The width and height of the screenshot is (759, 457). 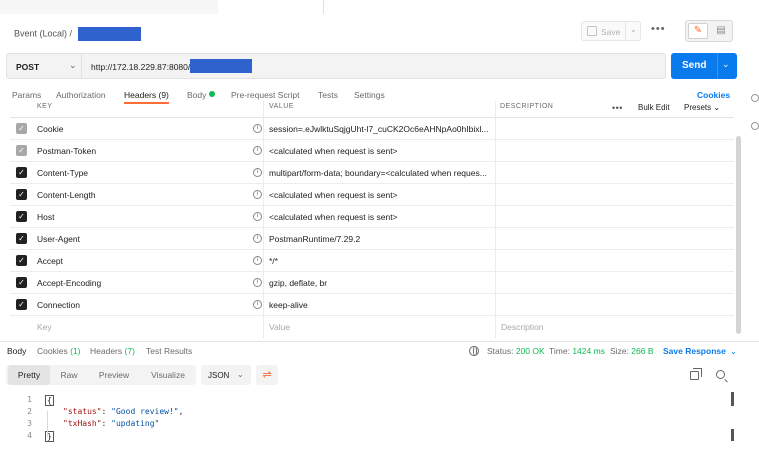 I want to click on status-readout: Status: 200 OK, so click(x=516, y=351).